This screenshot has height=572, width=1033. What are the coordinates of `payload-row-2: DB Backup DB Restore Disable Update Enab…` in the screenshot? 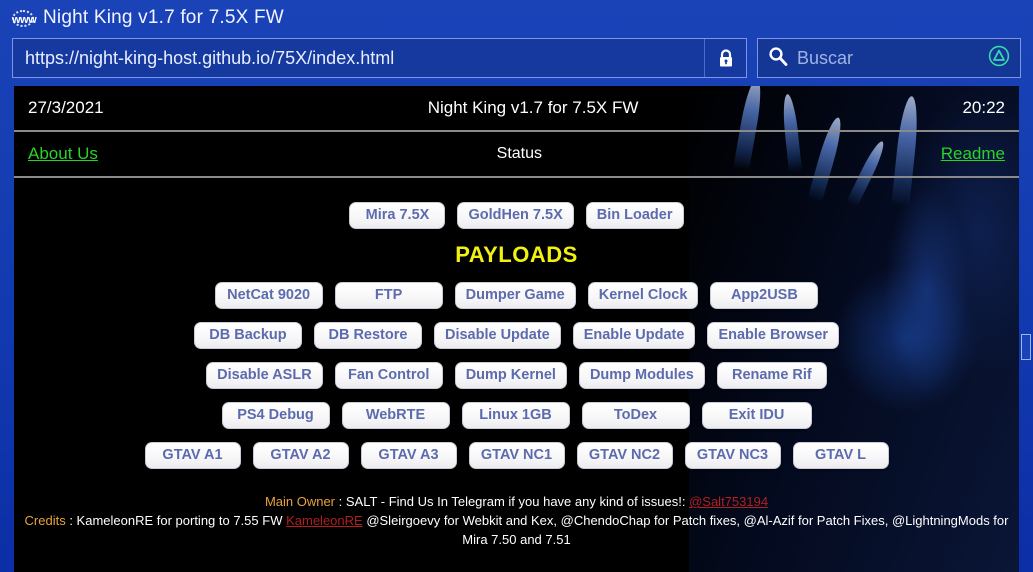 It's located at (516, 335).